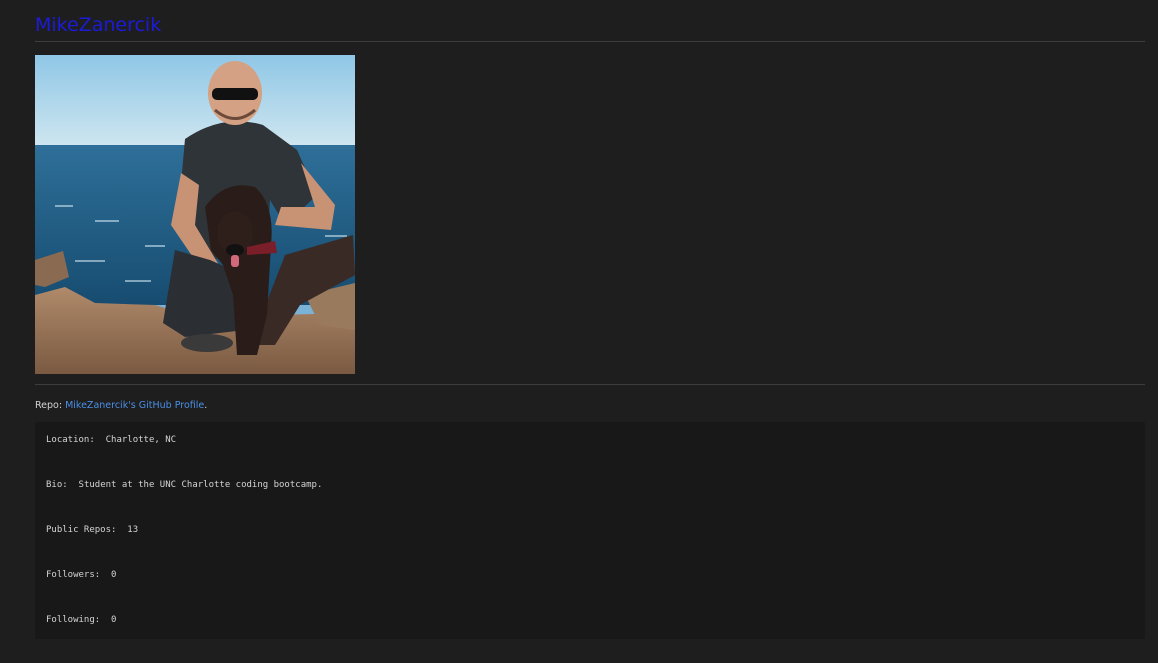 The width and height of the screenshot is (1158, 663). Describe the element at coordinates (114, 620) in the screenshot. I see `following-value: 0` at that location.